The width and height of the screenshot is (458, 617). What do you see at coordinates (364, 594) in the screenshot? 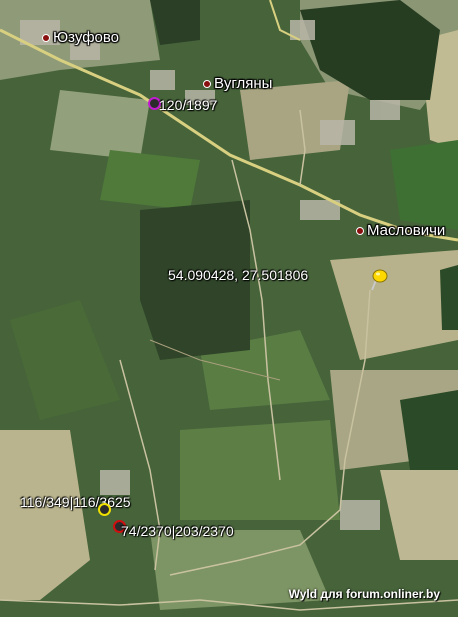
I see `watermark-text: Wyld для forum.onliner.by` at bounding box center [364, 594].